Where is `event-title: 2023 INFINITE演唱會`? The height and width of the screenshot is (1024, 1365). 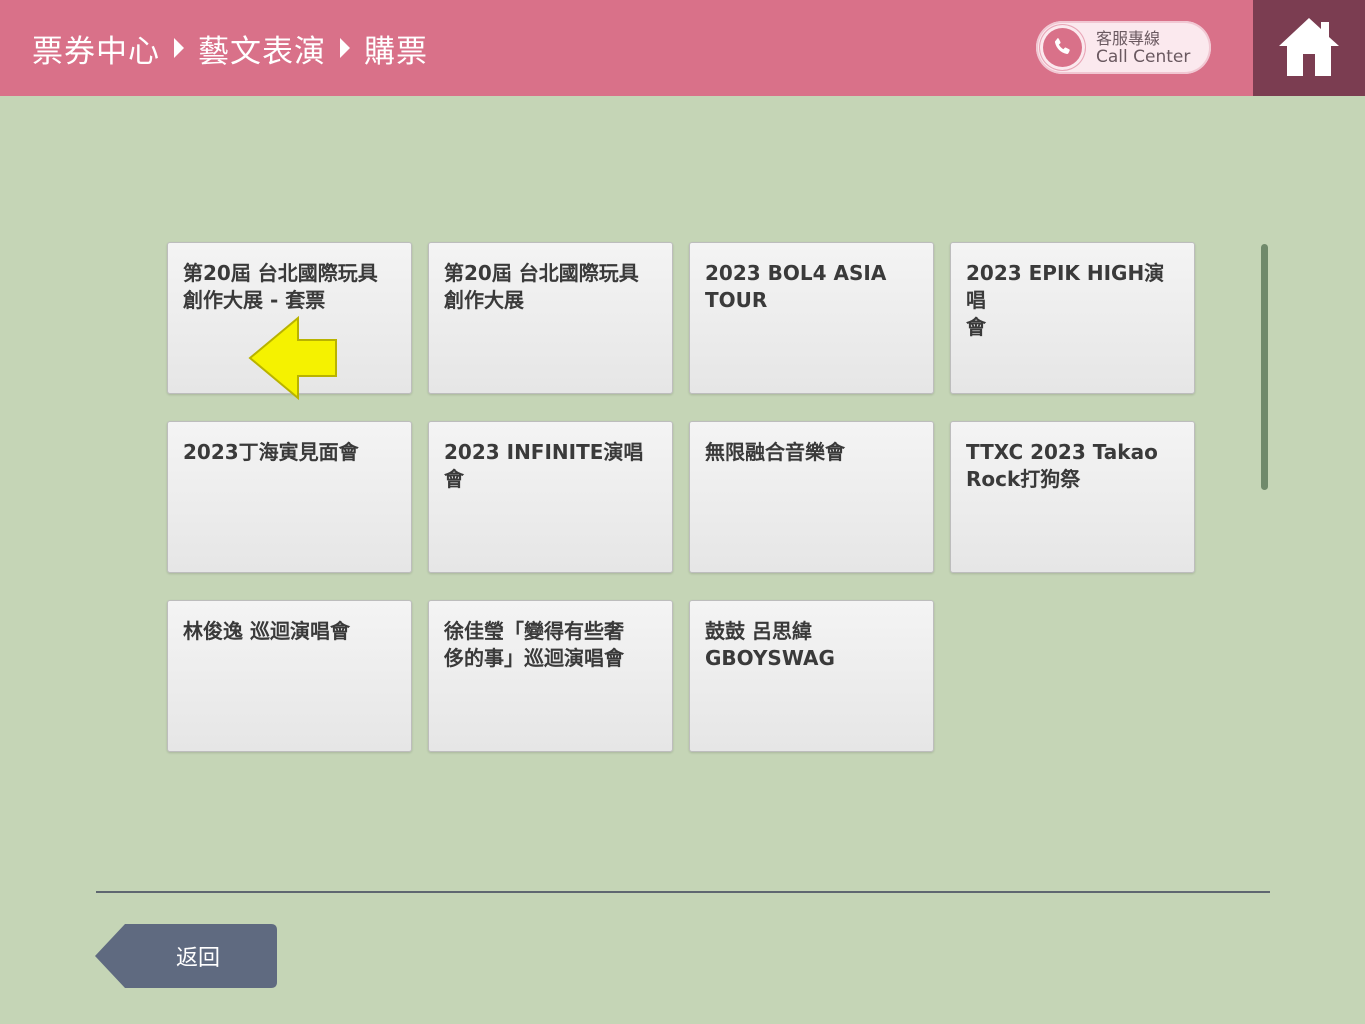
event-title: 2023 INFINITE演唱會 is located at coordinates (544, 465).